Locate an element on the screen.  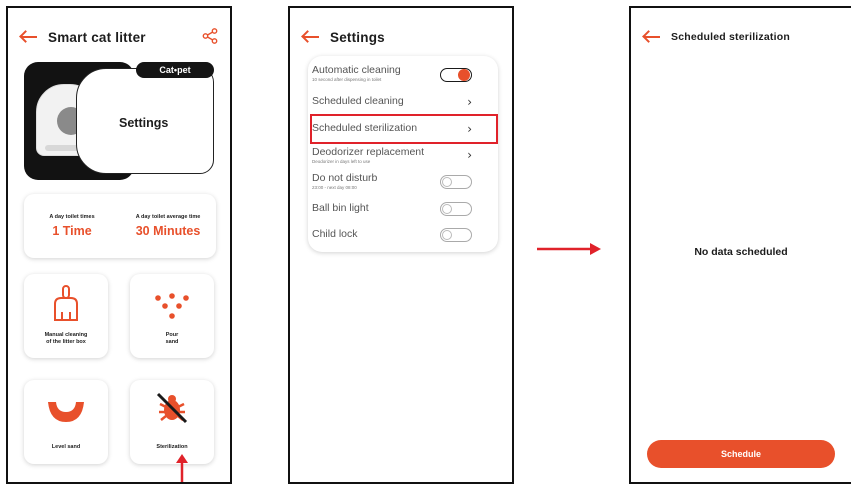
stat-average-time: A day toilet average time 30 Minutes is located at coordinates (168, 226).